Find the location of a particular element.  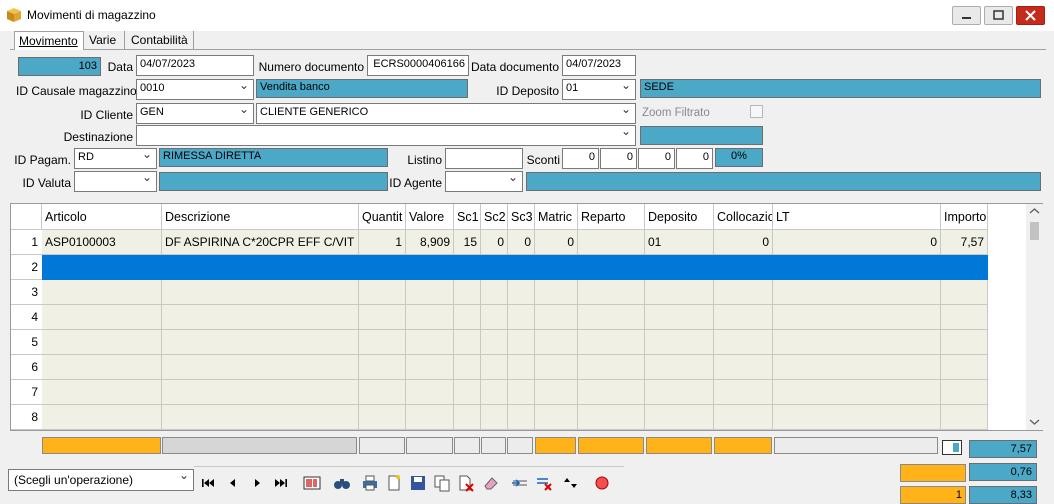

copy-button is located at coordinates (442, 483).